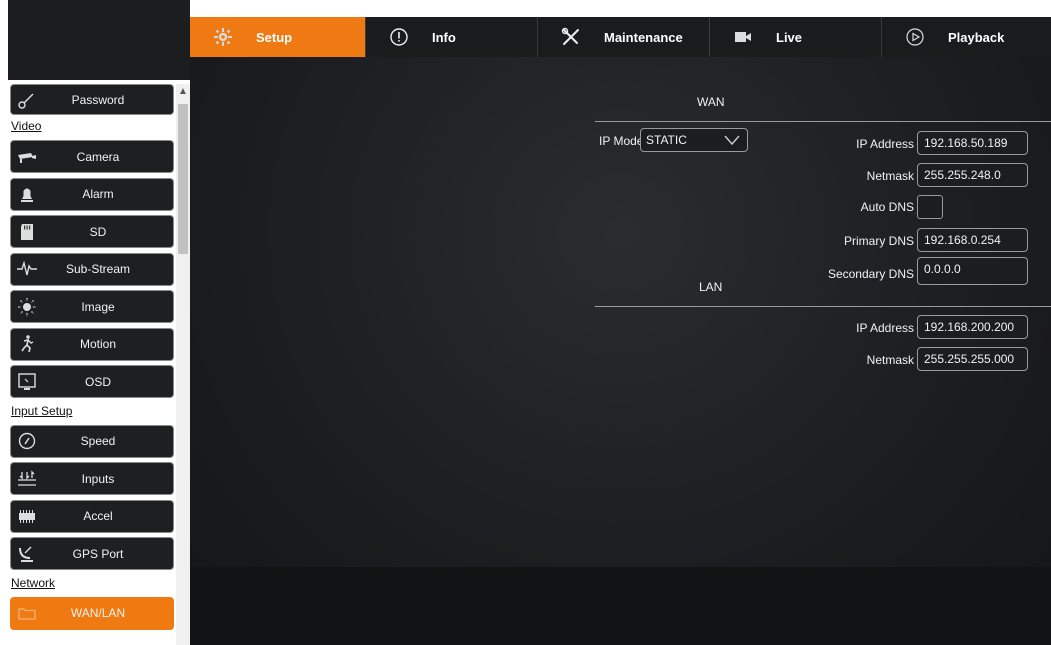  Describe the element at coordinates (98, 231) in the screenshot. I see `sidebar-item-label: SD` at that location.